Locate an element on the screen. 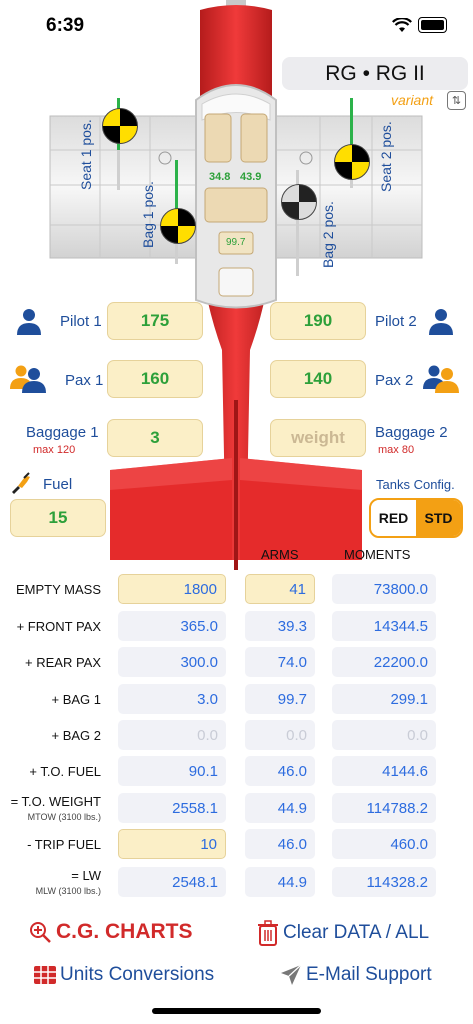  moment-cell: 0.0 is located at coordinates (384, 735).